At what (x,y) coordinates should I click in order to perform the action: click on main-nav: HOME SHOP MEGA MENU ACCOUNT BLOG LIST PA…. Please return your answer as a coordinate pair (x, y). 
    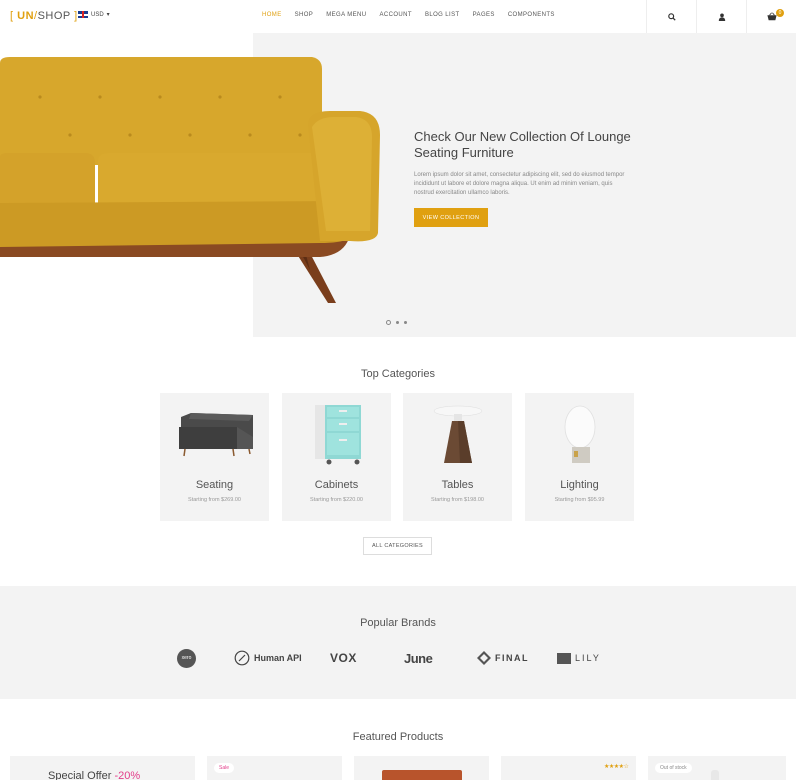
    Looking at the image, I should click on (415, 15).